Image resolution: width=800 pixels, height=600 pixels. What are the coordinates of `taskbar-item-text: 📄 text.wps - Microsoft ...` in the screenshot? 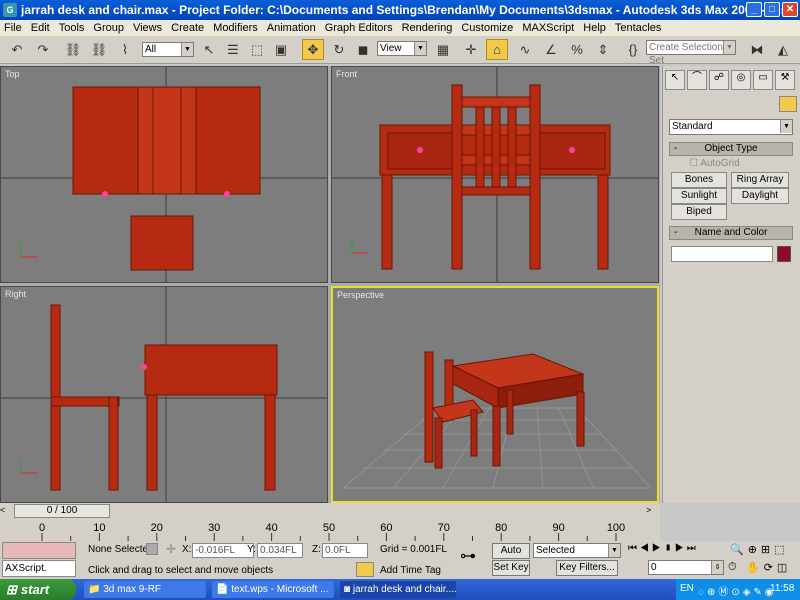 It's located at (273, 589).